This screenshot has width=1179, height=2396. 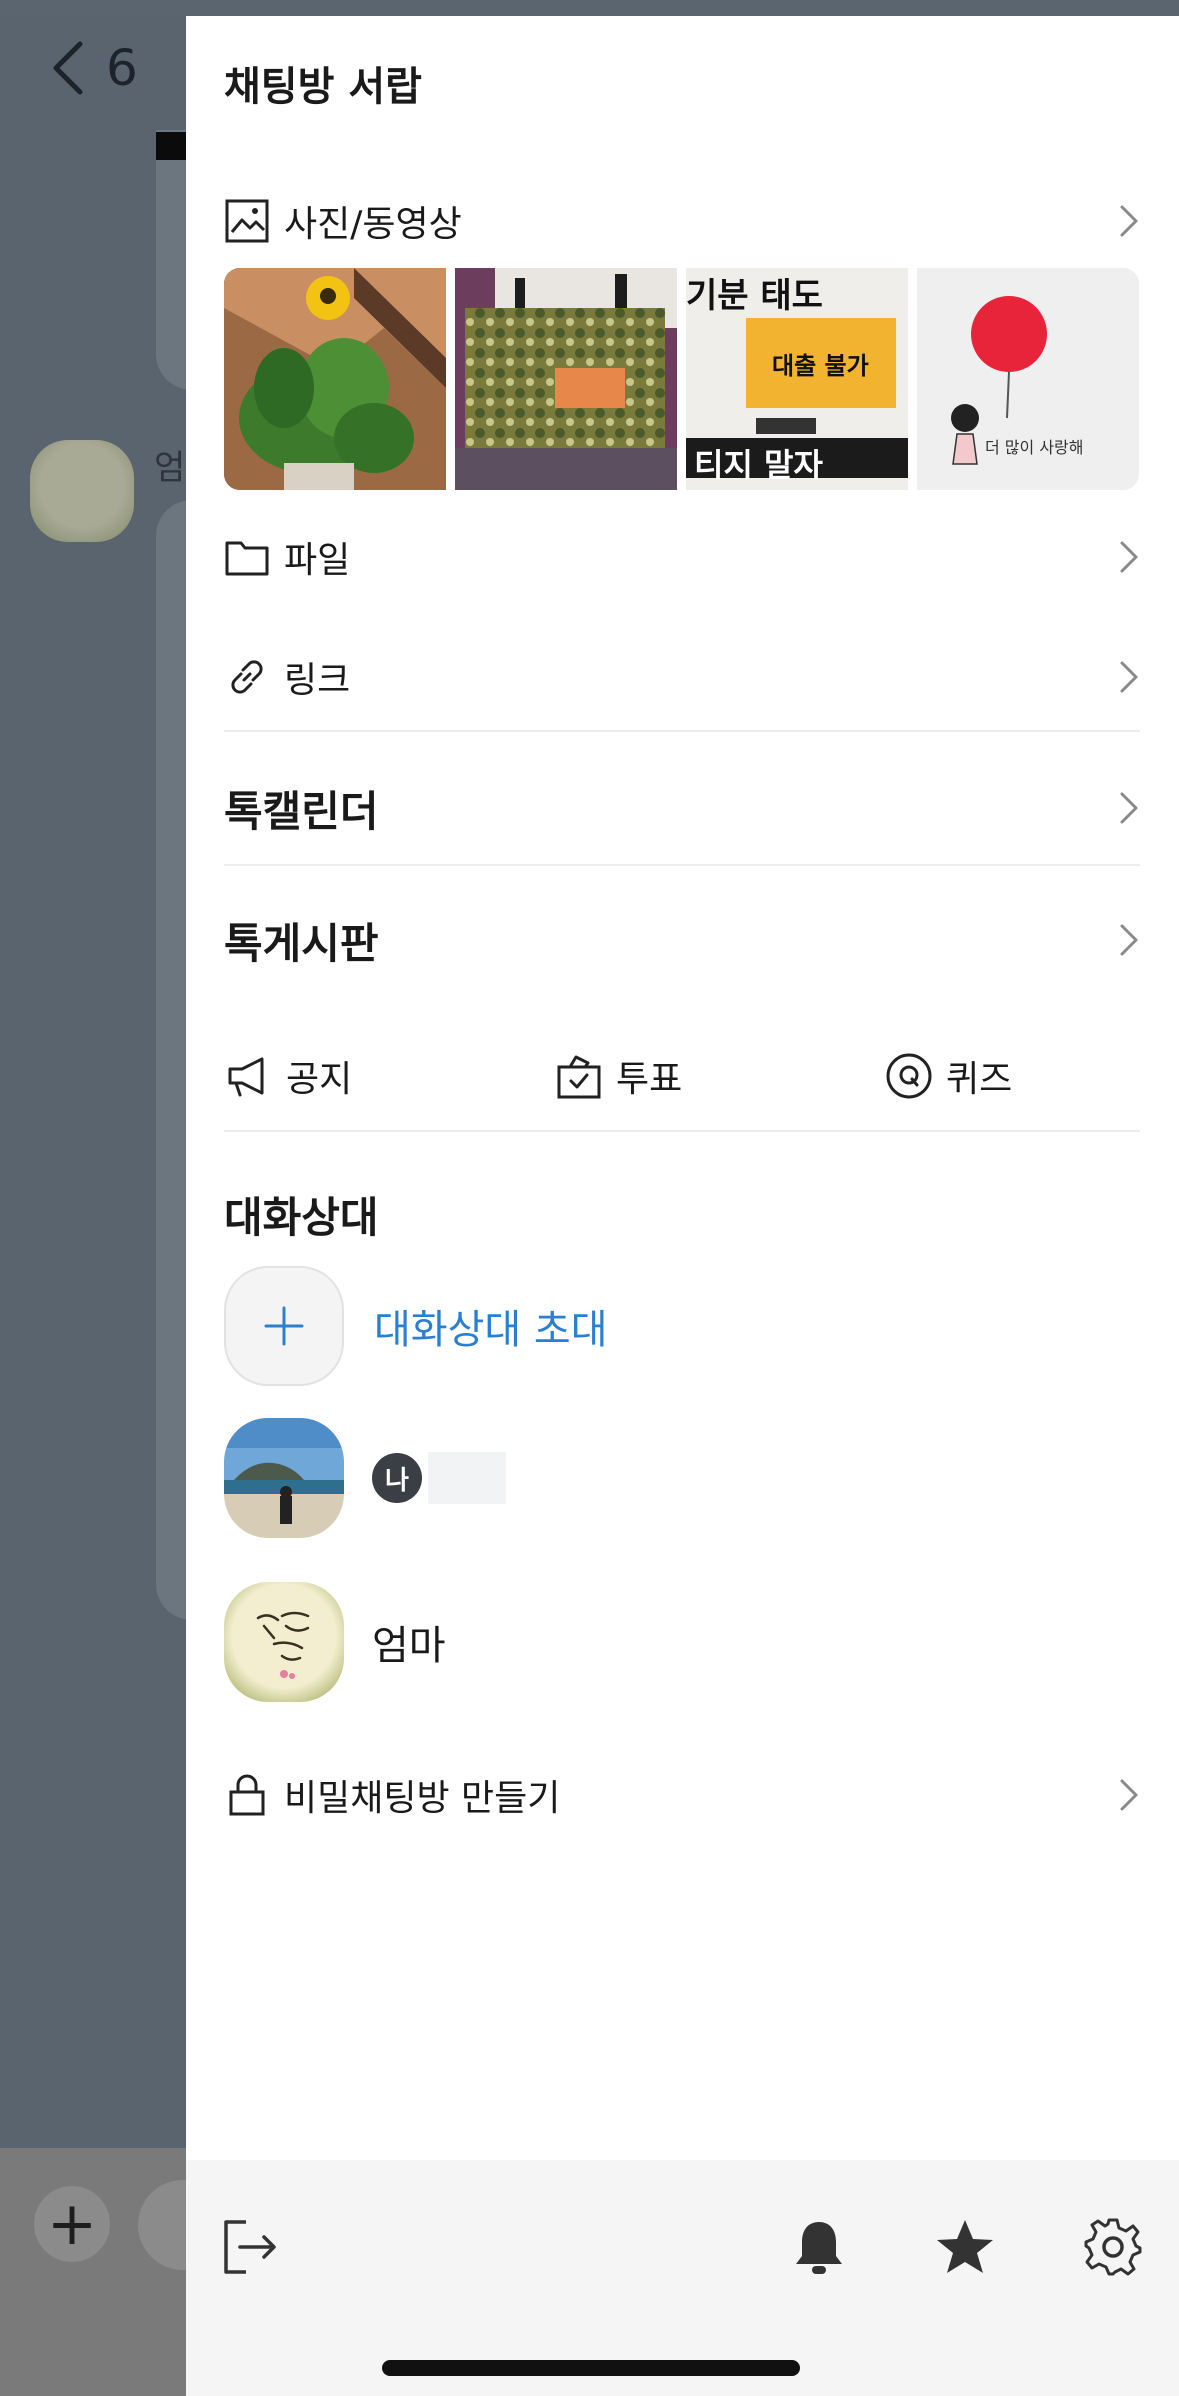 I want to click on files-row: 파일, so click(x=682, y=557).